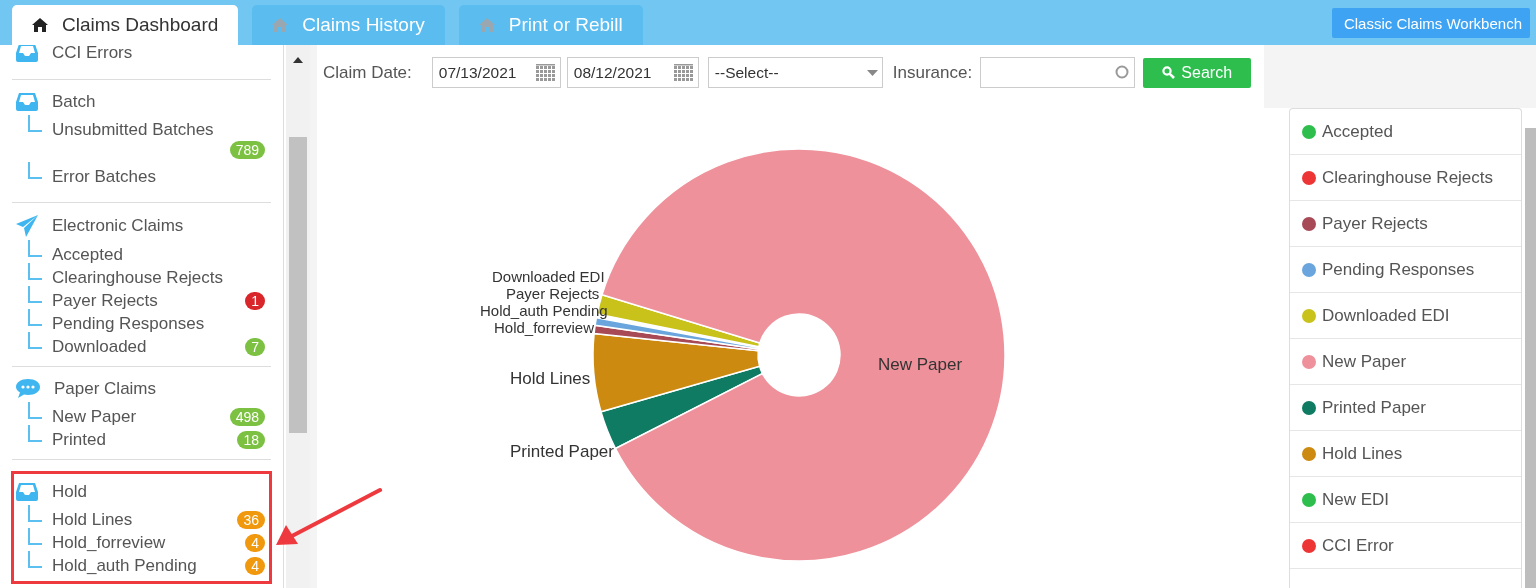 Image resolution: width=1536 pixels, height=588 pixels. What do you see at coordinates (920, 364) in the screenshot?
I see `slice-label: New Paper` at bounding box center [920, 364].